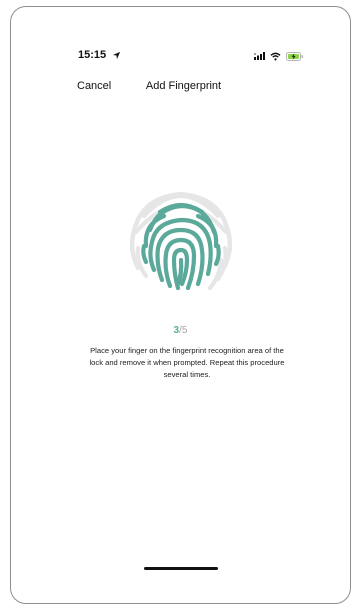 This screenshot has height=608, width=357. Describe the element at coordinates (275, 56) in the screenshot. I see `wifi-icon` at that location.